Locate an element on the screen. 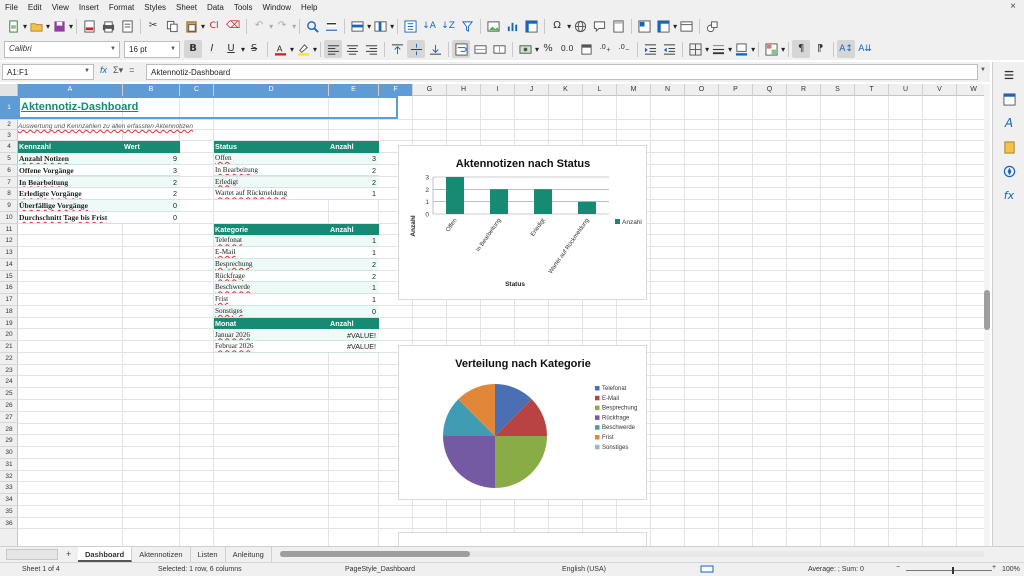  row-header-26: 26 is located at coordinates (9, 406).